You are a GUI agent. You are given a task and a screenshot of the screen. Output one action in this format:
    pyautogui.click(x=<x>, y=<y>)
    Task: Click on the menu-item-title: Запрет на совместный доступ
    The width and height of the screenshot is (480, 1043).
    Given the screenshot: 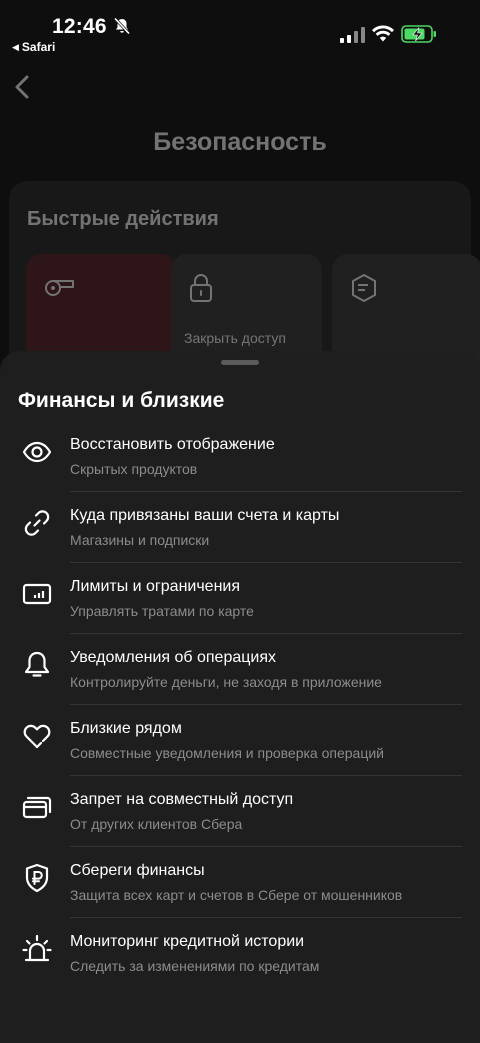 What is the action you would take?
    pyautogui.click(x=182, y=799)
    